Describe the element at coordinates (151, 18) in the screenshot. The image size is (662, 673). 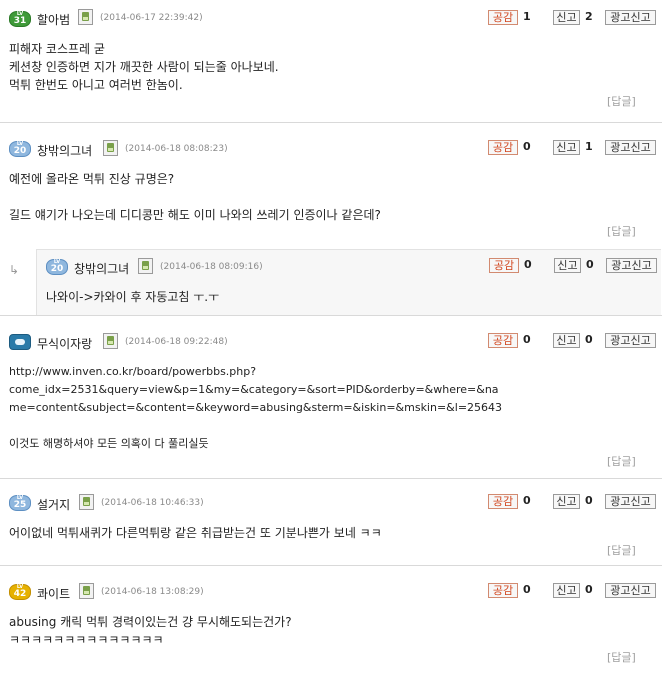
I see `comment-date: (2014-06-17 22:39:42)` at that location.